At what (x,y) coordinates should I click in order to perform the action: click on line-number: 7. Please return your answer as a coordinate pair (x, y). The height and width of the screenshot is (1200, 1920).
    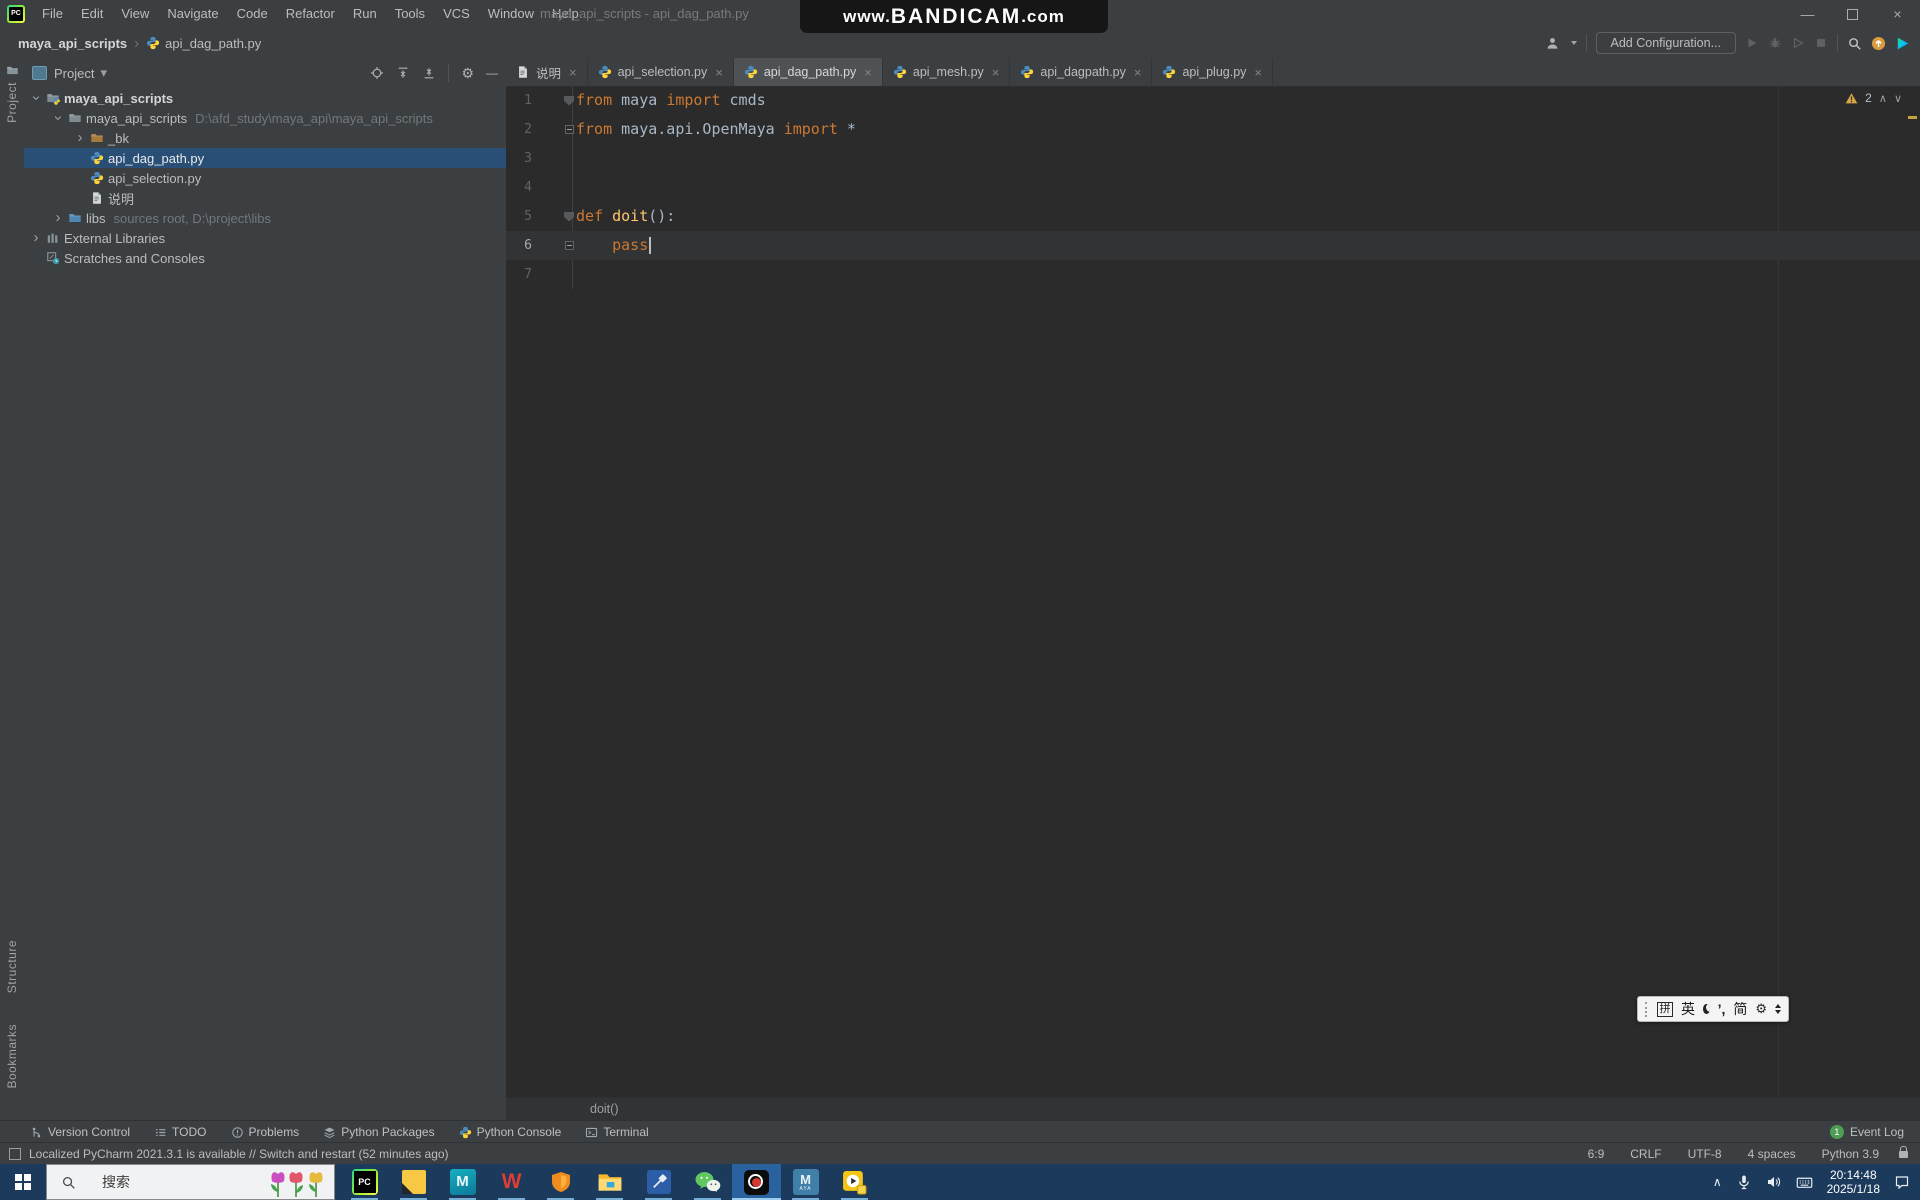
    Looking at the image, I should click on (519, 274).